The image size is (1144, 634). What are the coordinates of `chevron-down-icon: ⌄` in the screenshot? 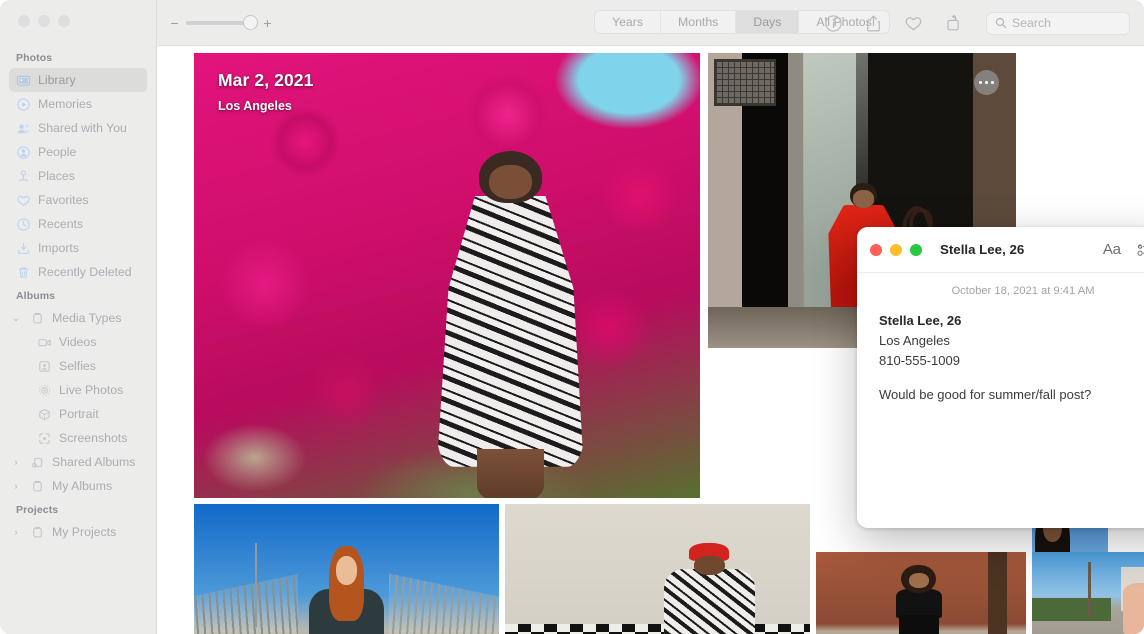 It's located at (16, 318).